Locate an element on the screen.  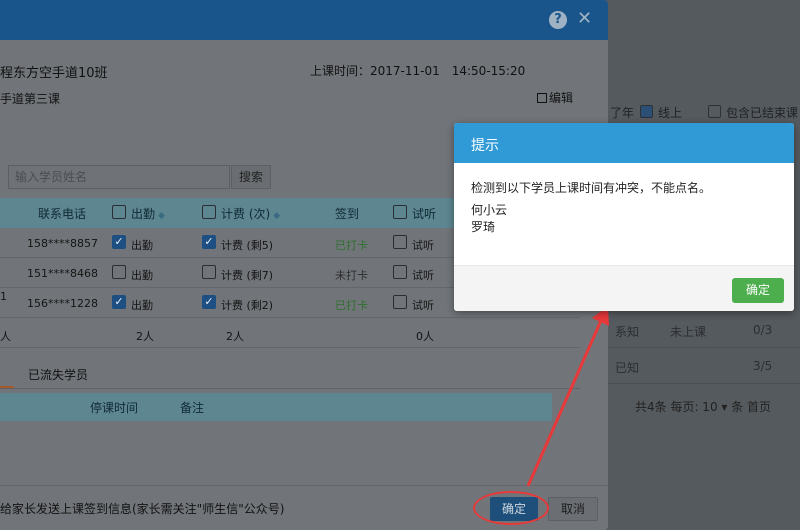
alert-ok-button: 确定 is located at coordinates (758, 290).